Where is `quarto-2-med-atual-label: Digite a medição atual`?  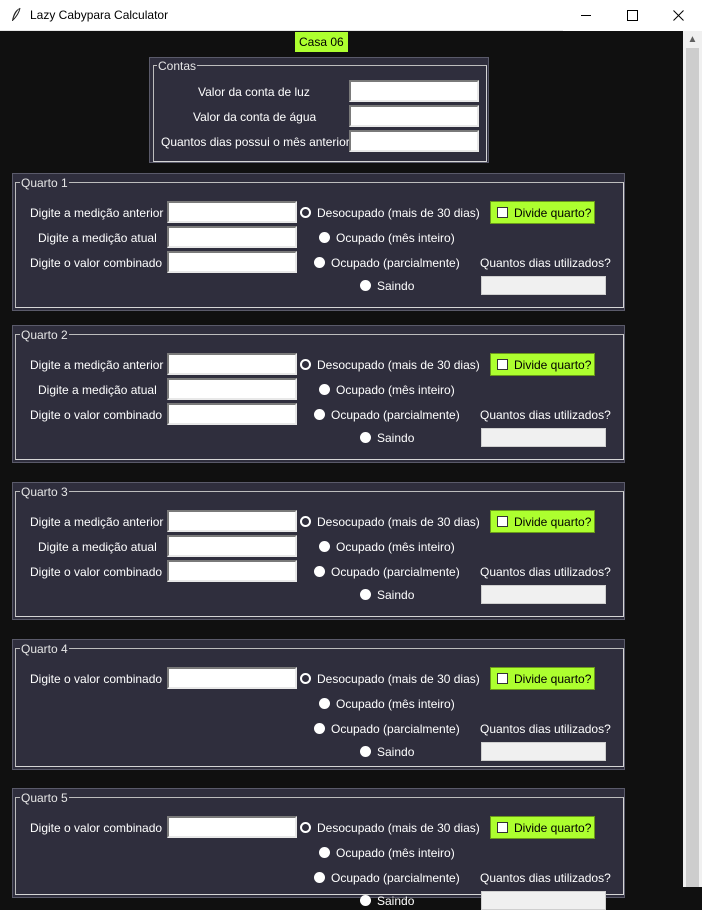 quarto-2-med-atual-label: Digite a medição atual is located at coordinates (97, 390).